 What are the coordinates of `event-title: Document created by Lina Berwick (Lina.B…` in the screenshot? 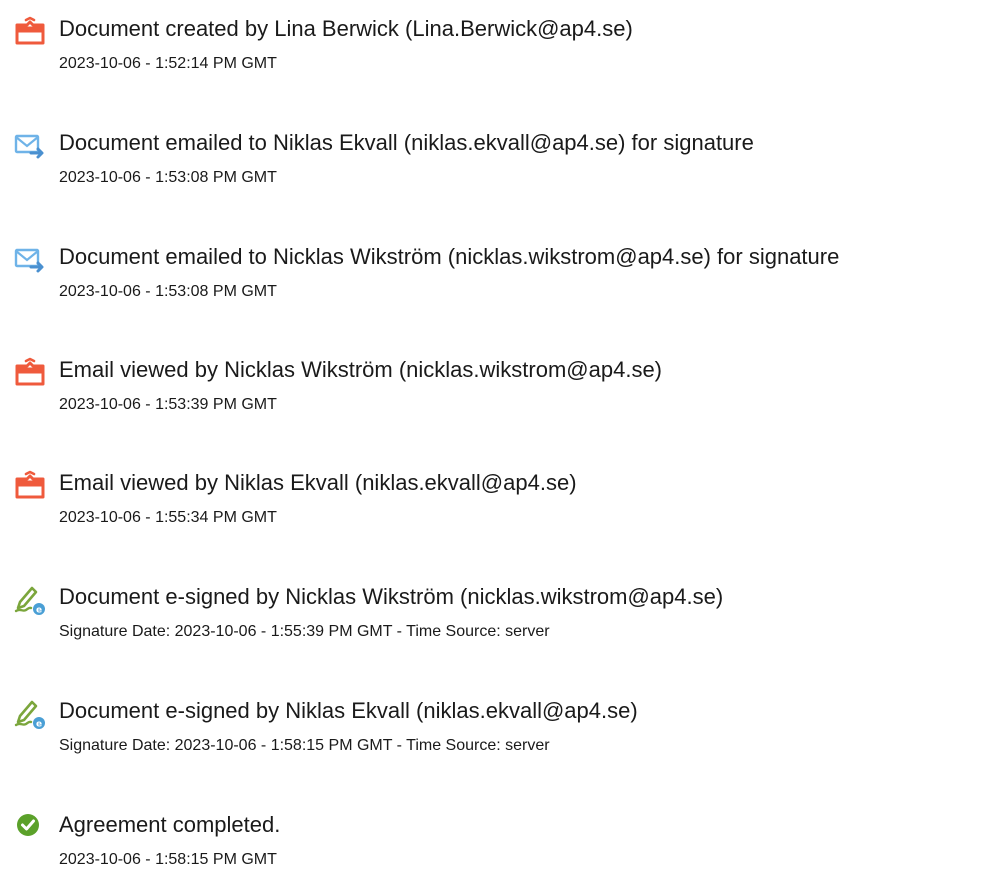 It's located at (346, 28).